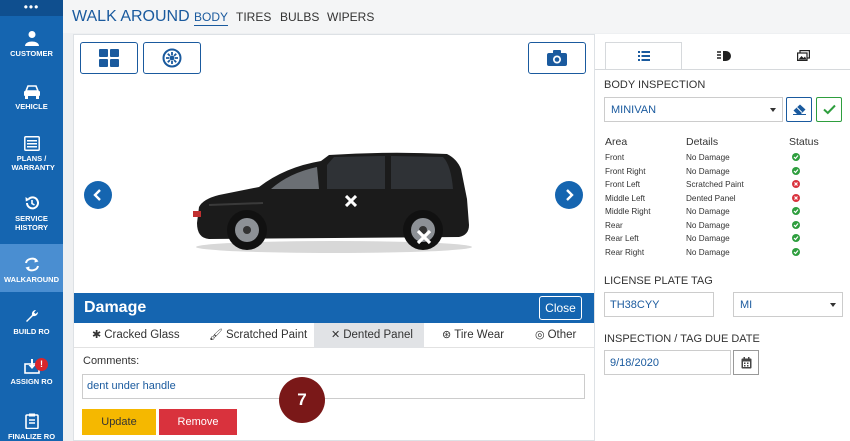  I want to click on sidebar-item-plans-warranty: PLANS / WARRANTY, so click(31, 154).